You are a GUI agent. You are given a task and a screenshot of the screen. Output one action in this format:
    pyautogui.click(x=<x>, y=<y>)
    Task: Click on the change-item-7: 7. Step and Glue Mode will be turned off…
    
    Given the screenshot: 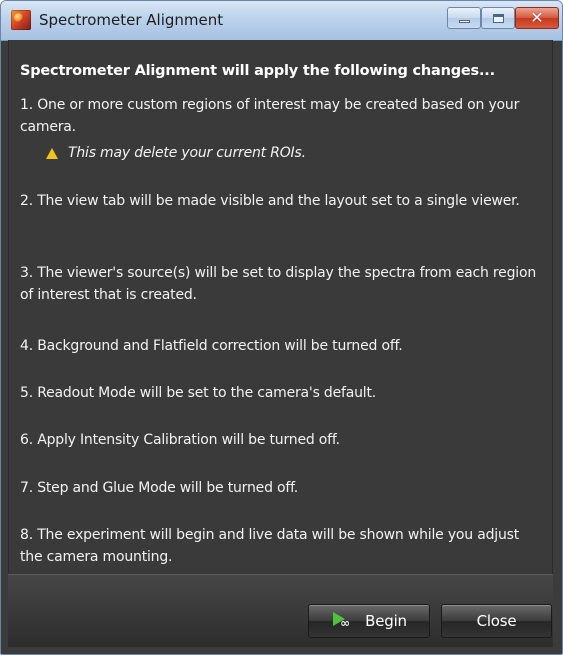 What is the action you would take?
    pyautogui.click(x=159, y=488)
    